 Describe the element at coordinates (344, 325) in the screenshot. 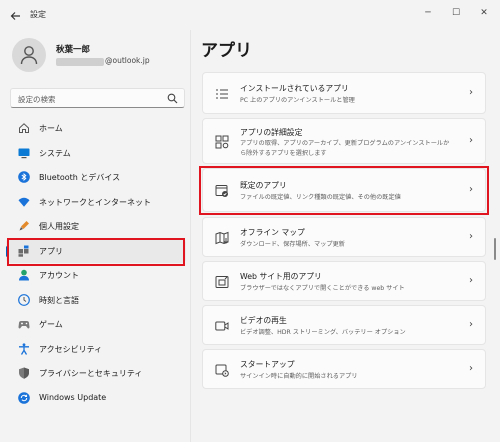

I see `card-video-playback: ビデオの再生 ビデオ調整、HDR ストリーミング、バッテリー オプション ›` at that location.